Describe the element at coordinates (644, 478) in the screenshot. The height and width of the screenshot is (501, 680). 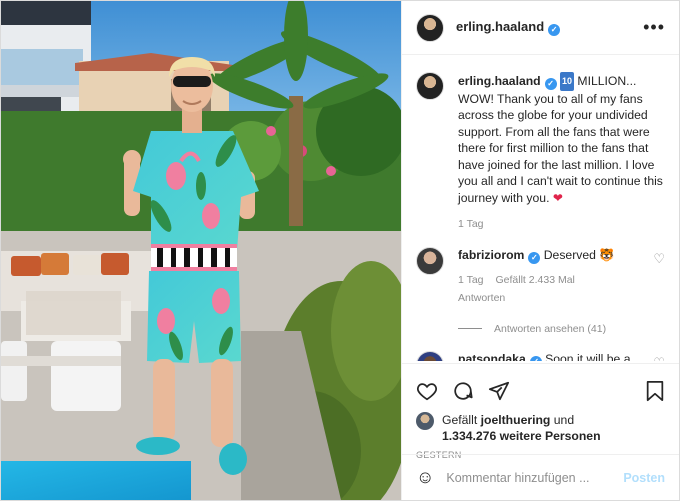
I see `post-comment-button: Posten` at that location.